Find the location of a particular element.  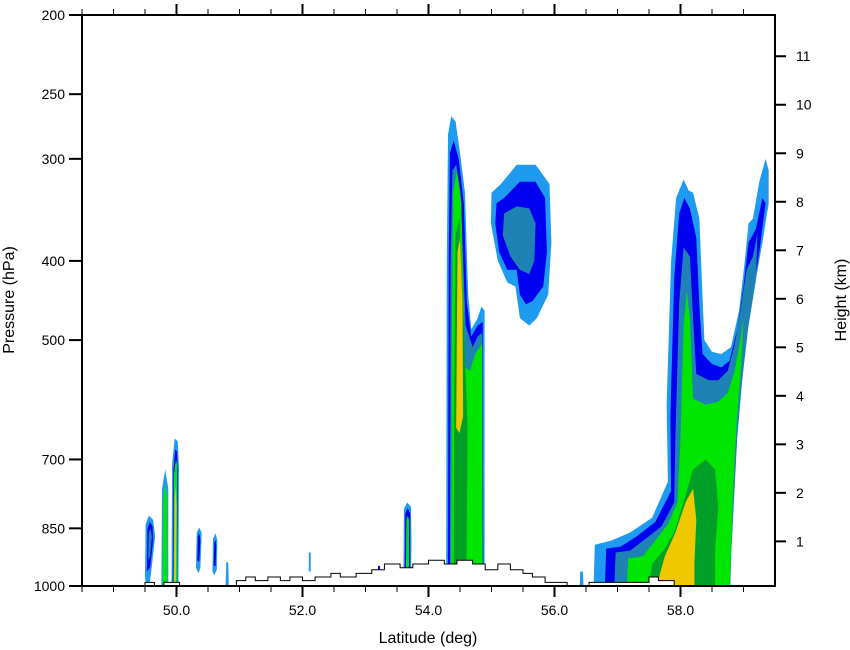

pressure-tick-label: 1000 is located at coordinates (49, 586).